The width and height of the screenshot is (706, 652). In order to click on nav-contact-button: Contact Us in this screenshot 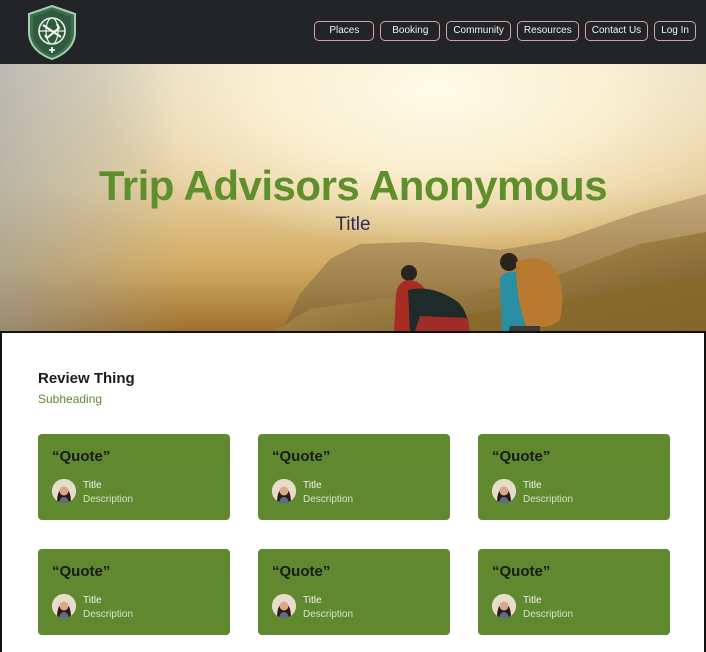, I will do `click(616, 31)`.